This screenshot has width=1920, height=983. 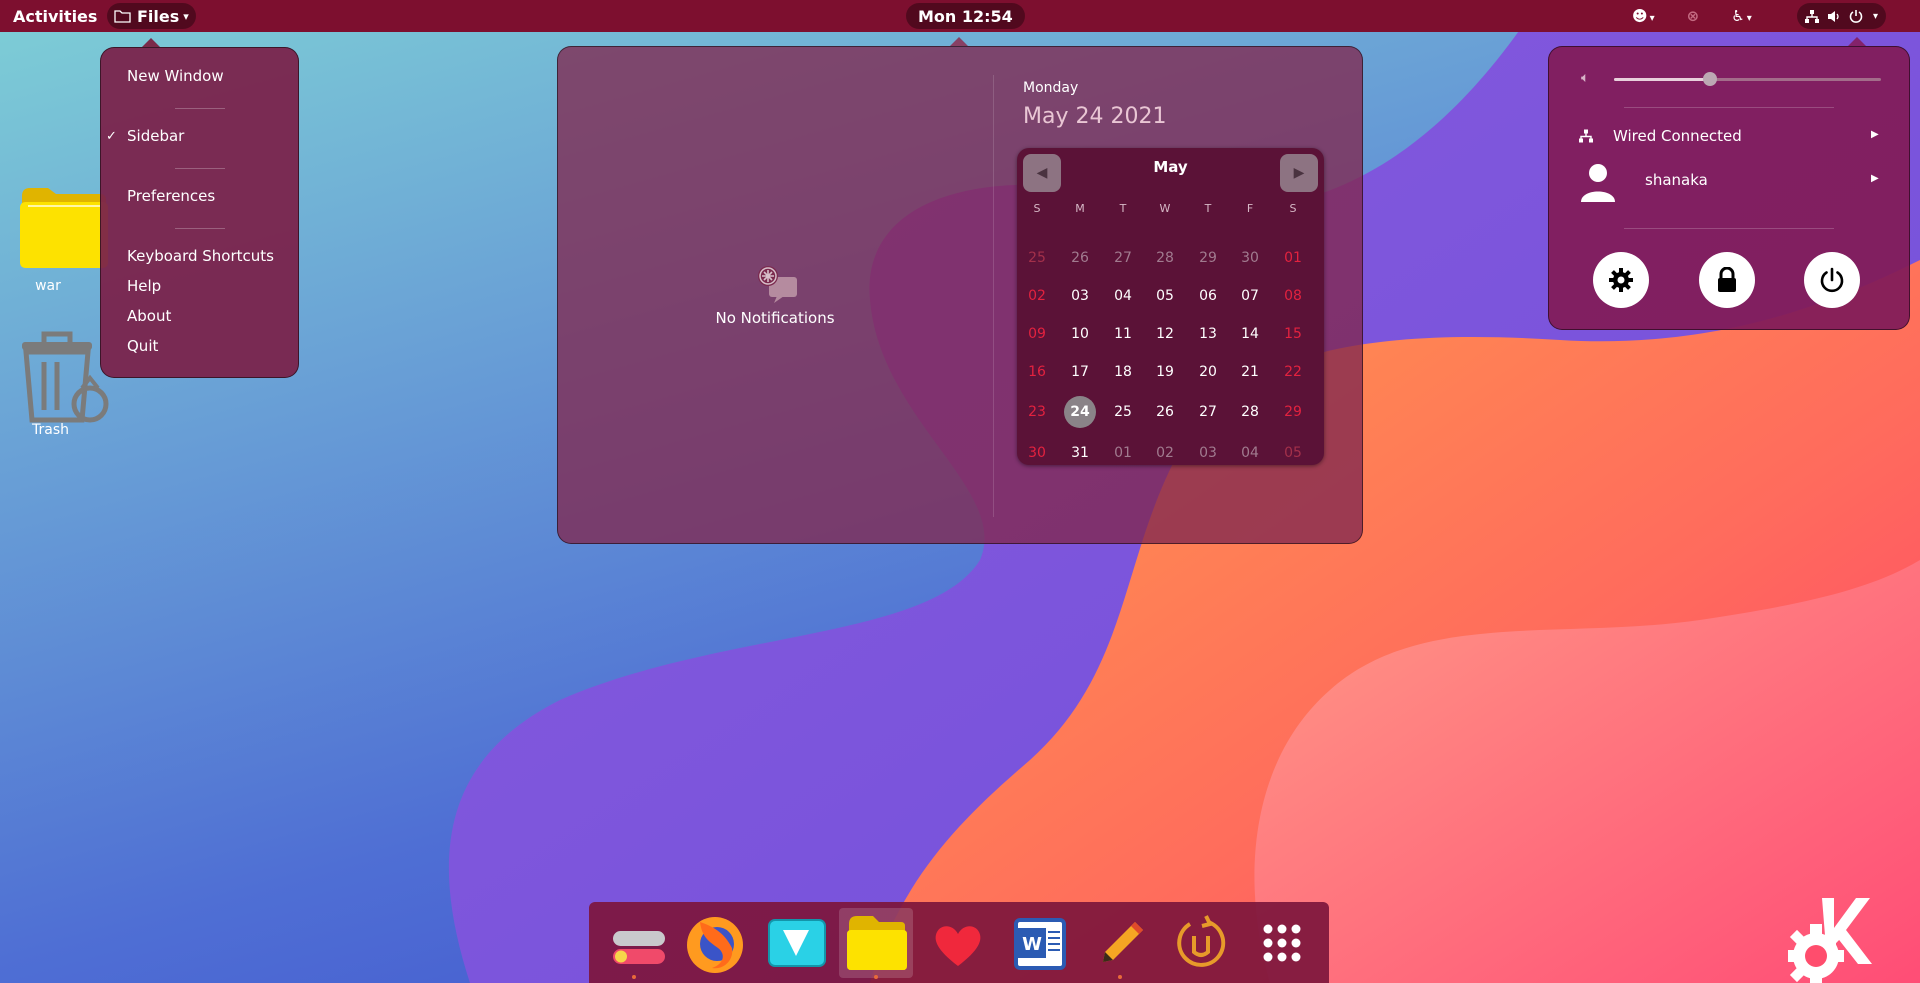 I want to click on calendar-day-name: Monday, so click(x=1051, y=88).